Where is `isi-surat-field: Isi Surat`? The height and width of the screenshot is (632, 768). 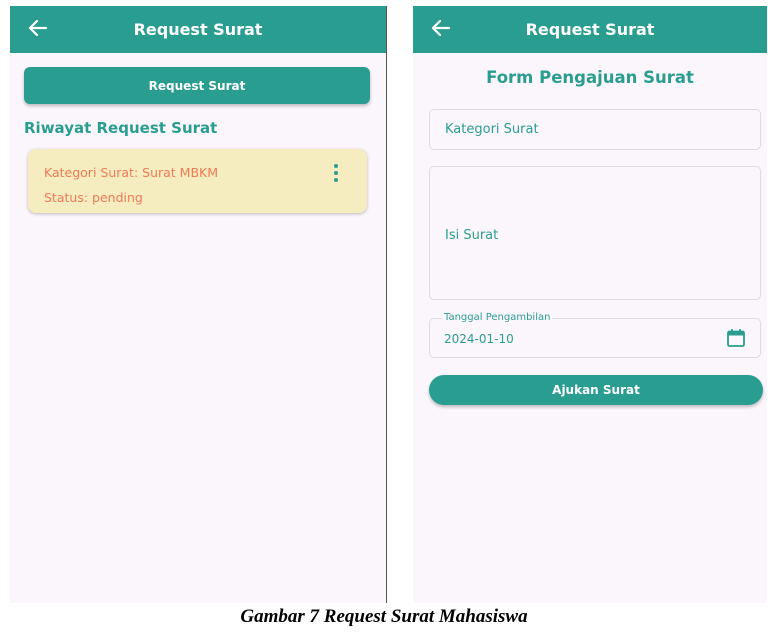
isi-surat-field: Isi Surat is located at coordinates (595, 233).